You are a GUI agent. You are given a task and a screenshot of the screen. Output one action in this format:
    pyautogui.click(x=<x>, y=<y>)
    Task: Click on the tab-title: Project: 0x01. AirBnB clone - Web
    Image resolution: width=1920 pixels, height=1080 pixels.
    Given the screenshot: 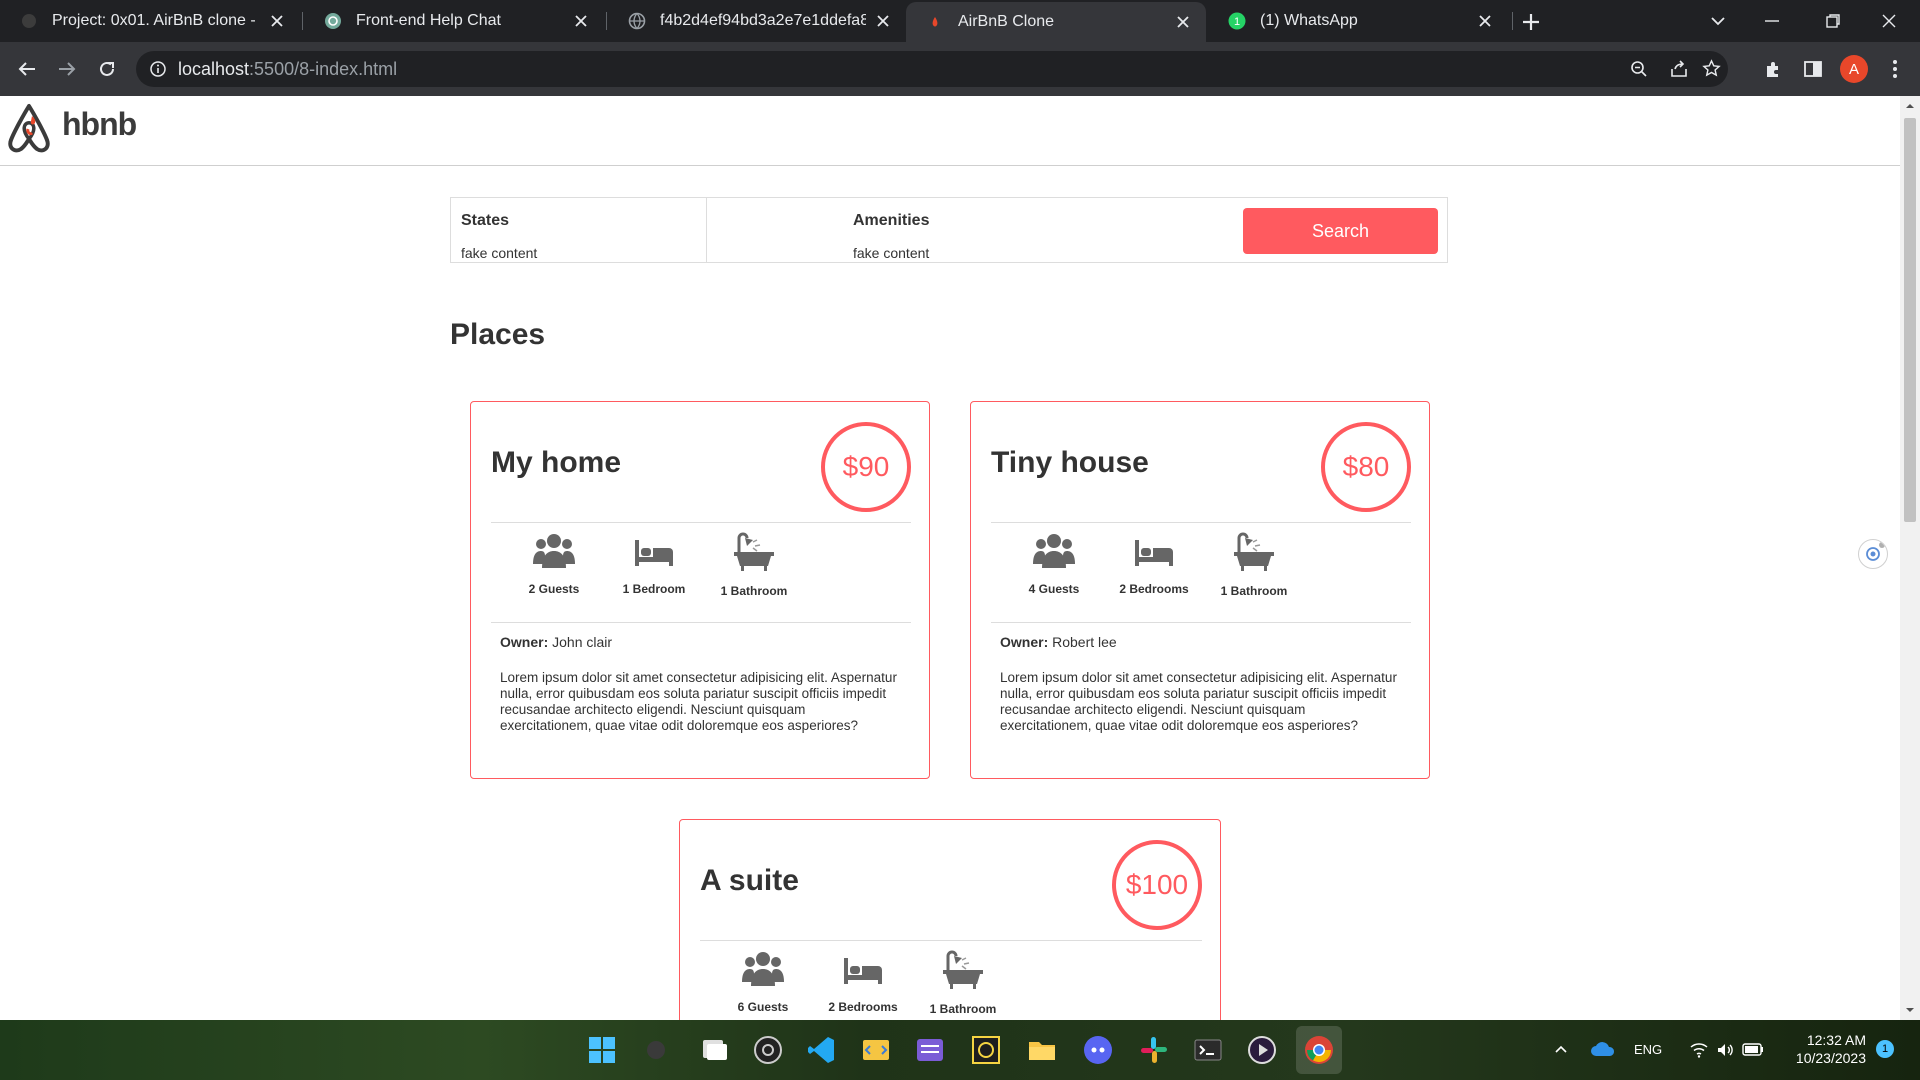 What is the action you would take?
    pyautogui.click(x=156, y=20)
    